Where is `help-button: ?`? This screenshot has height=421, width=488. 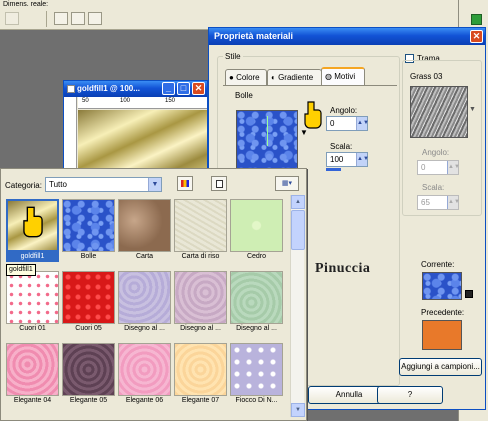 help-button: ? is located at coordinates (410, 395).